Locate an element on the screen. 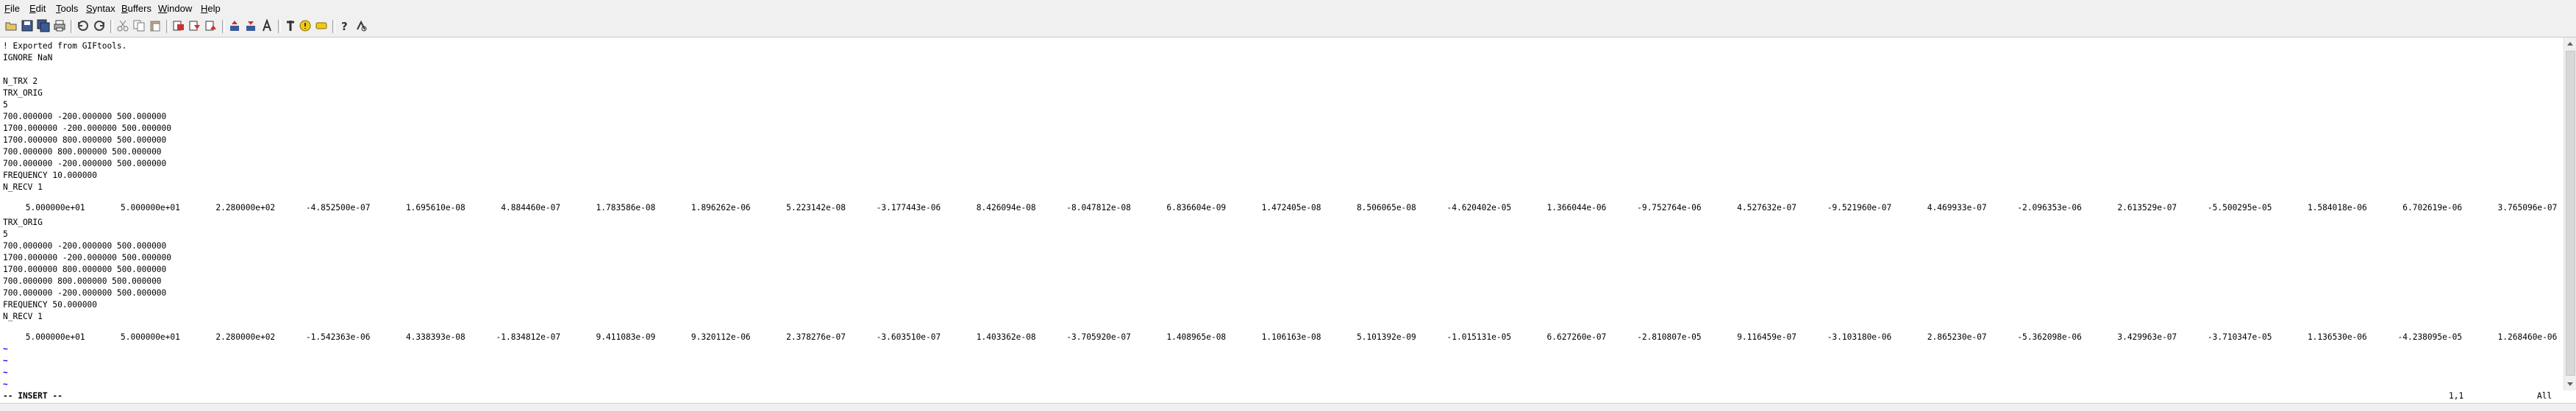  menu-file: File is located at coordinates (12, 9).